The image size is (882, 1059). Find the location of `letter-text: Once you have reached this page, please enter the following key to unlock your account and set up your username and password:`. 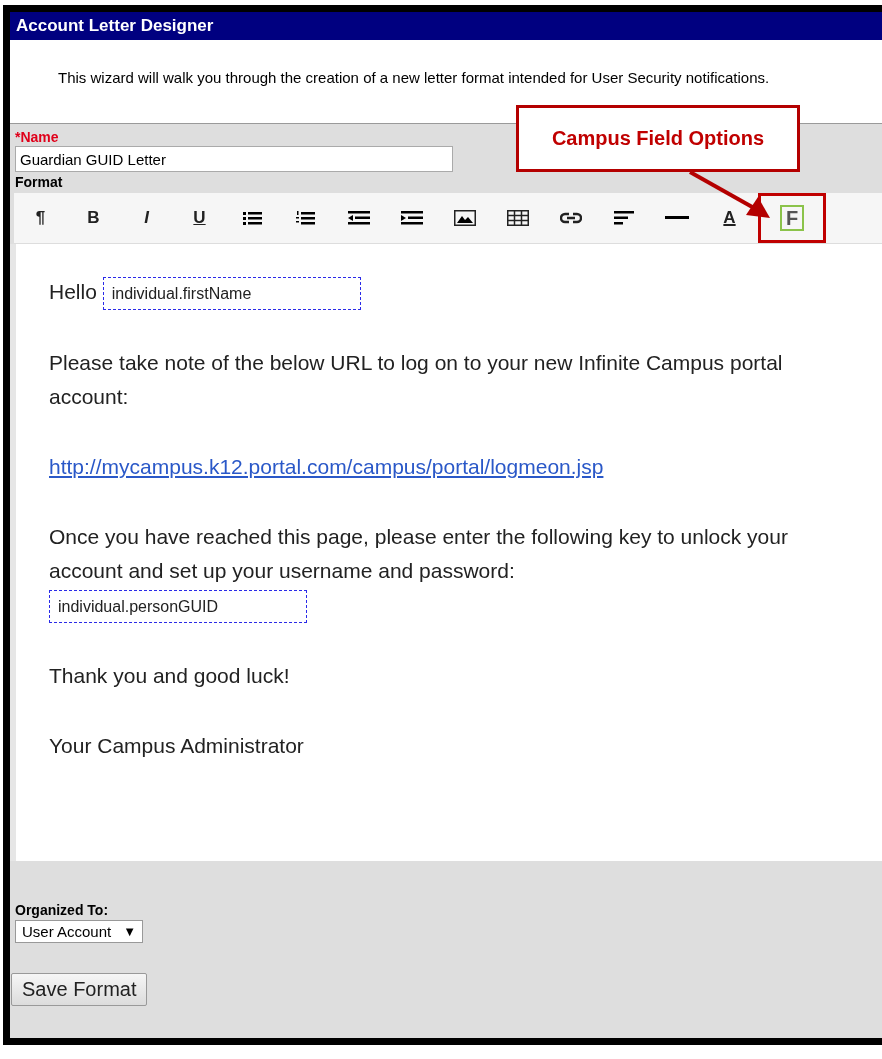

letter-text: Once you have reached this page, please enter the following key to unlock your account and set up your username and password: is located at coordinates (418, 553).